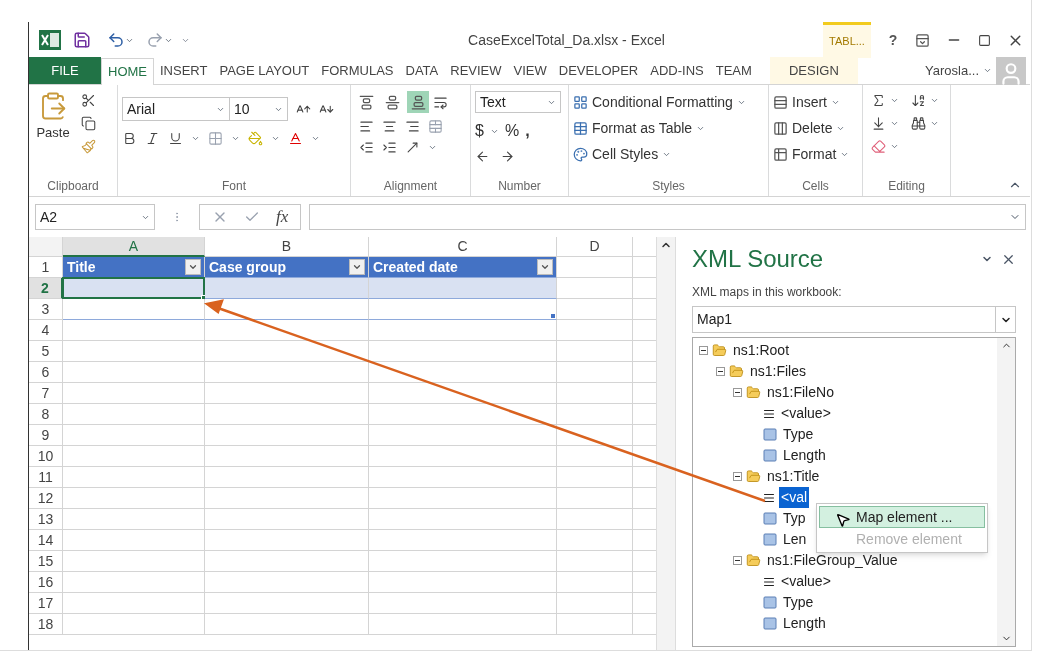 The image size is (1040, 657). I want to click on grid-cell: Case group, so click(287, 267).